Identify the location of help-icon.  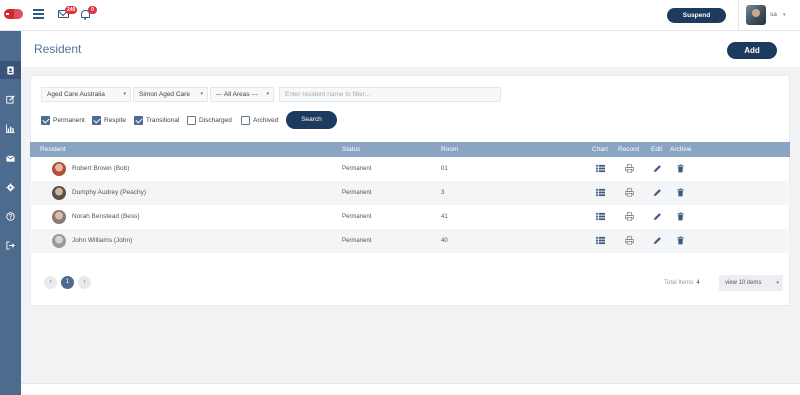
(10, 216).